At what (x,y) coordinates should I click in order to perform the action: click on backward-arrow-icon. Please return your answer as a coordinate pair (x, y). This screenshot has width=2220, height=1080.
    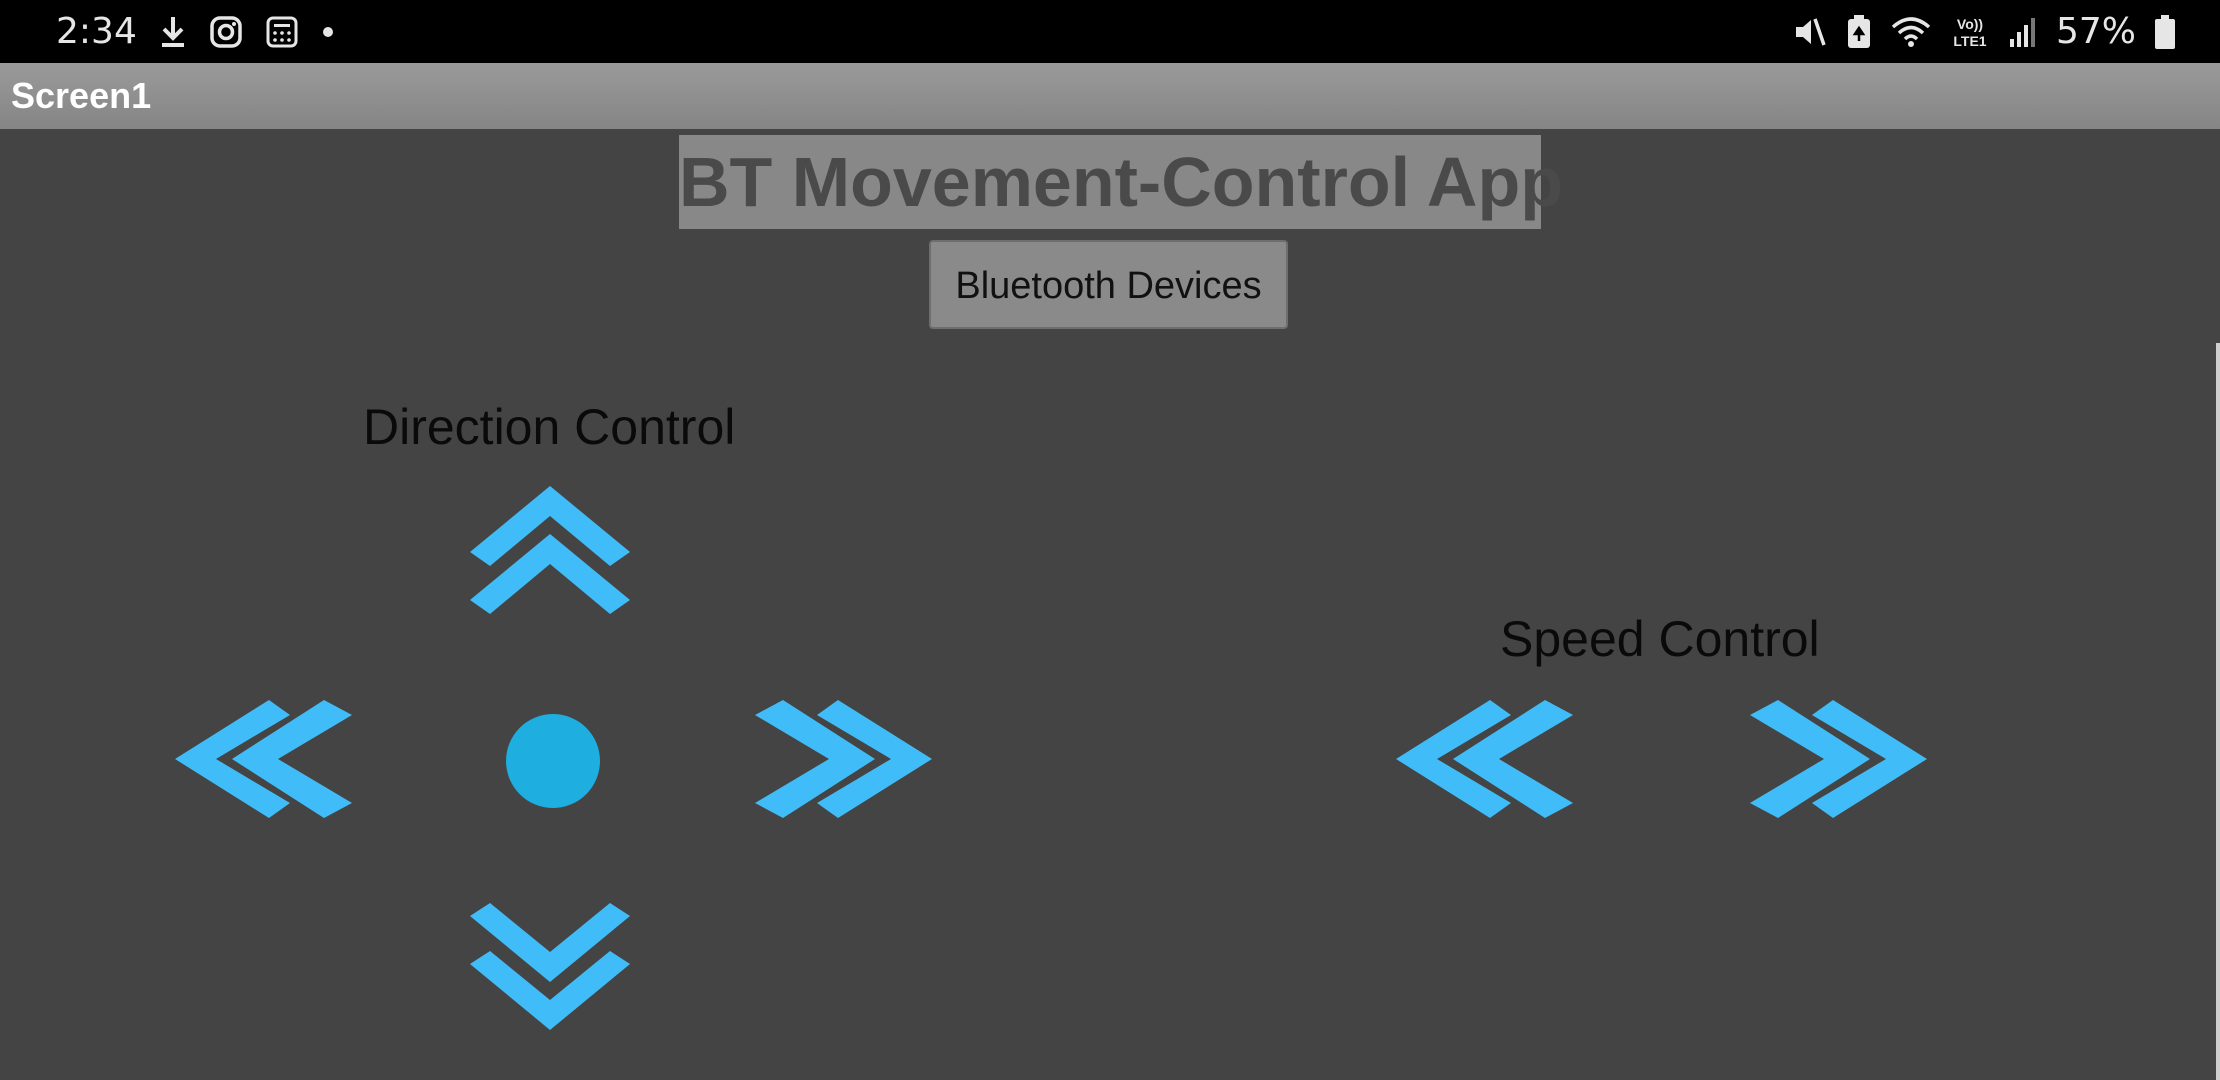
    Looking at the image, I should click on (550, 966).